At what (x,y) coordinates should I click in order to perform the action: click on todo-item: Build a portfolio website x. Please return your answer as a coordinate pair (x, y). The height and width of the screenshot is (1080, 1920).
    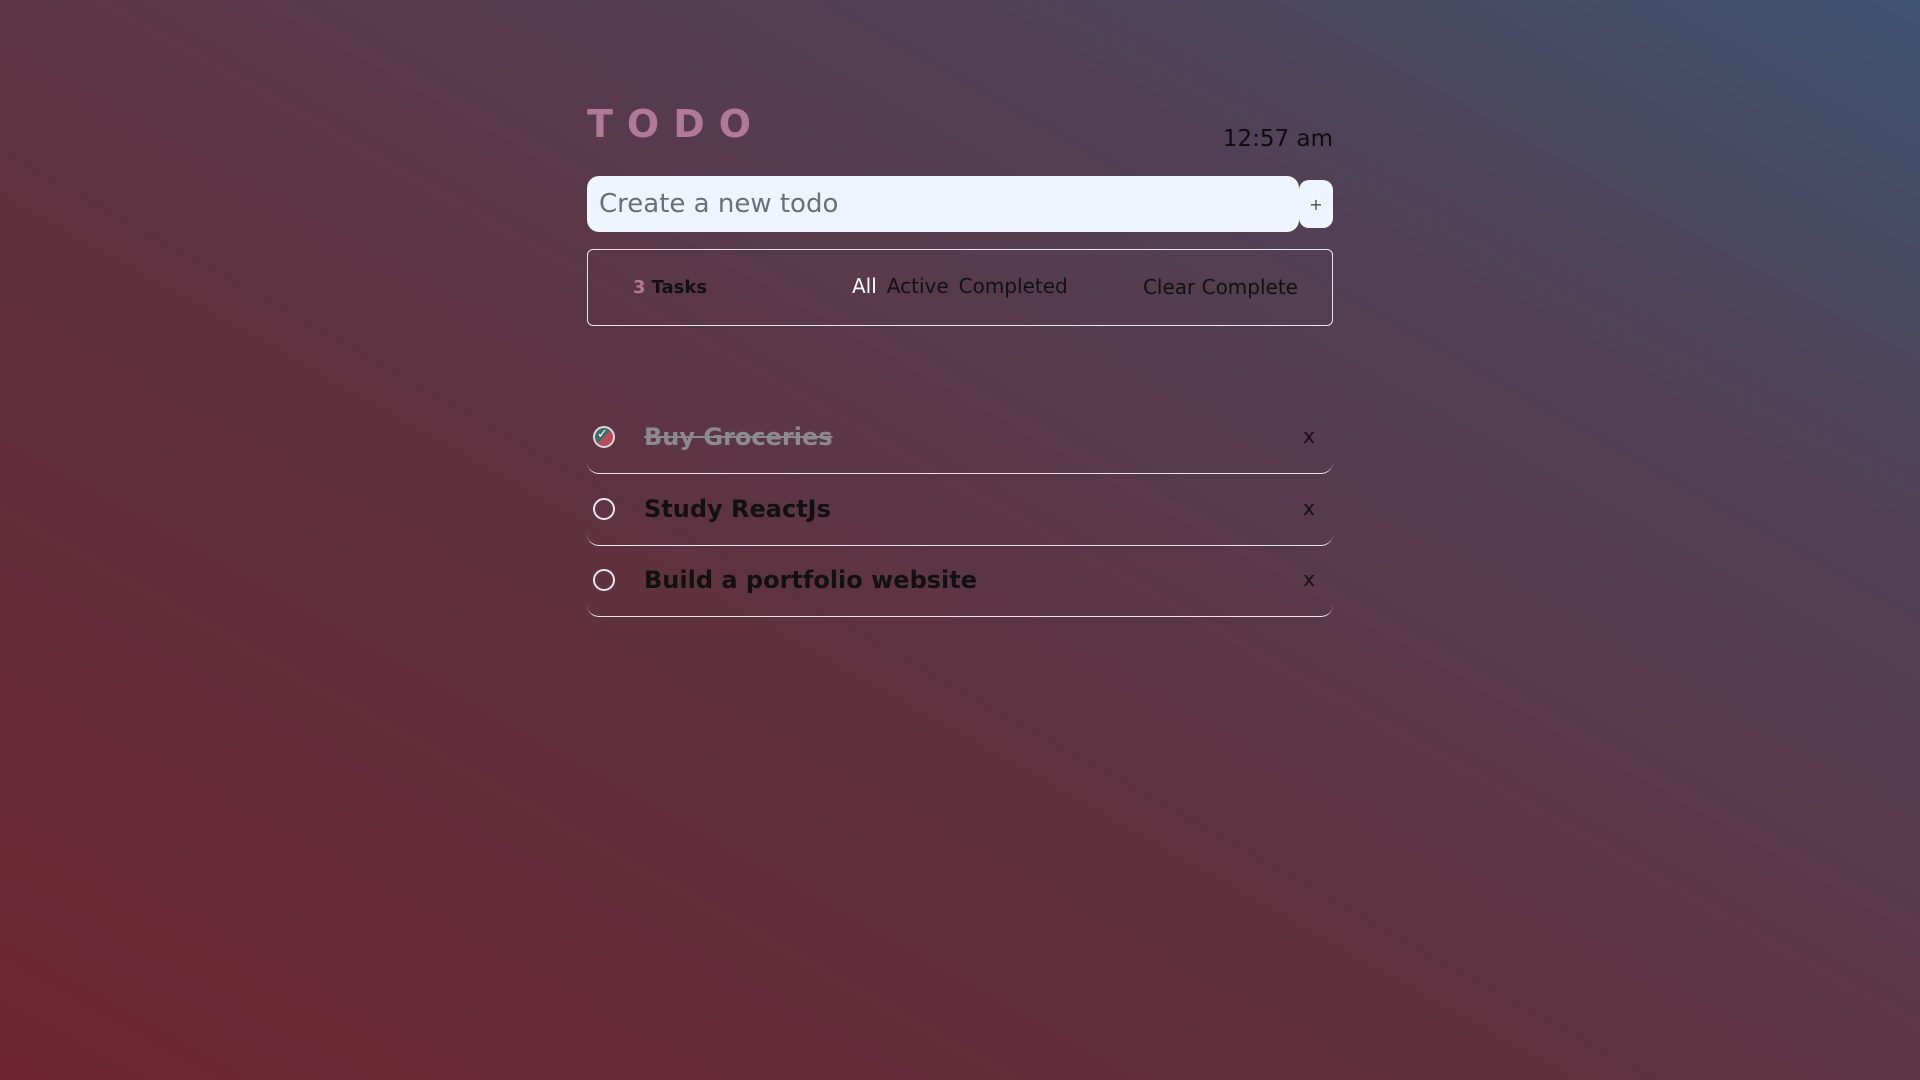
    Looking at the image, I should click on (960, 582).